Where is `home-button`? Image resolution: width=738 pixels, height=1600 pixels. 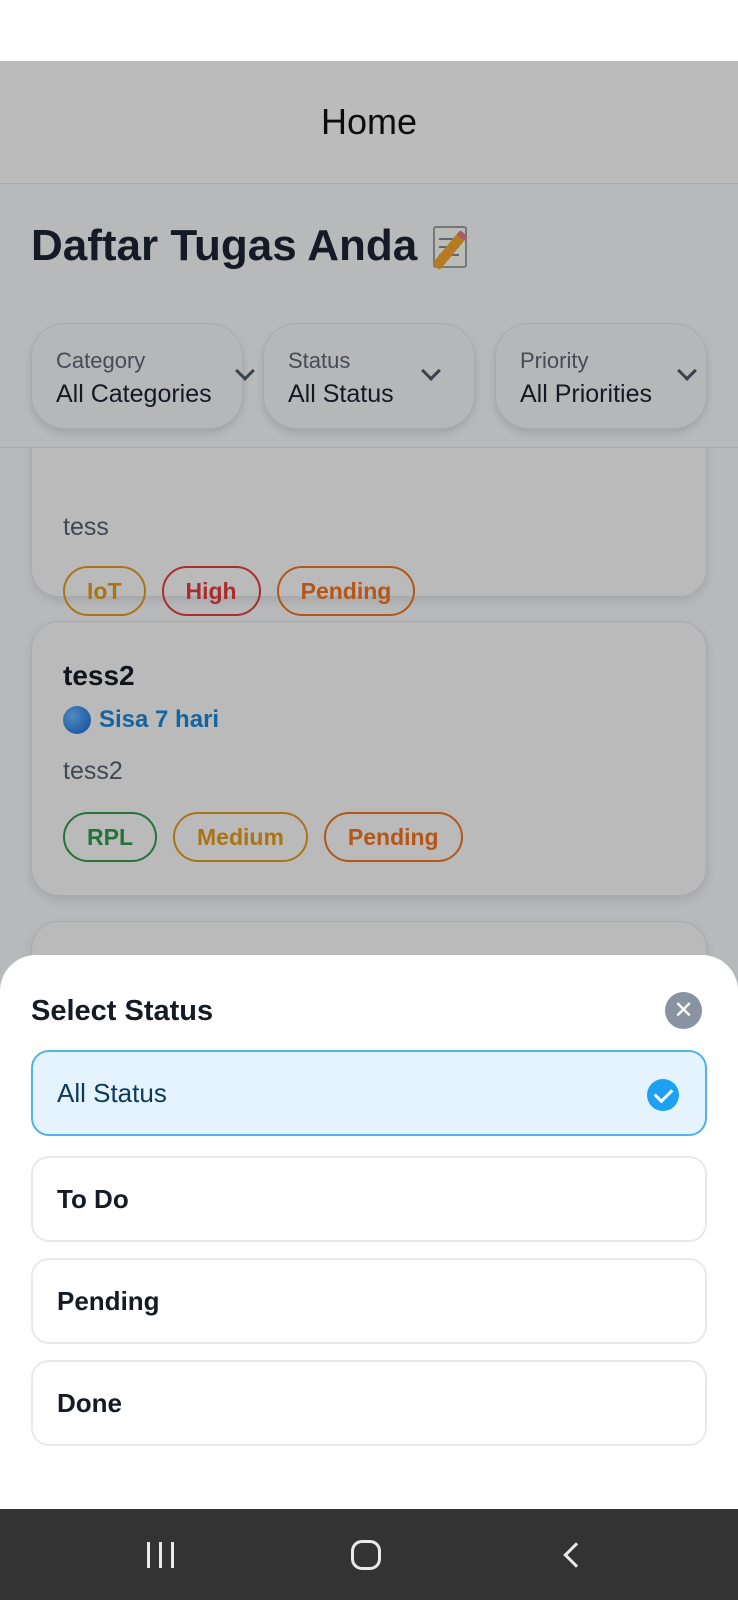 home-button is located at coordinates (366, 1554).